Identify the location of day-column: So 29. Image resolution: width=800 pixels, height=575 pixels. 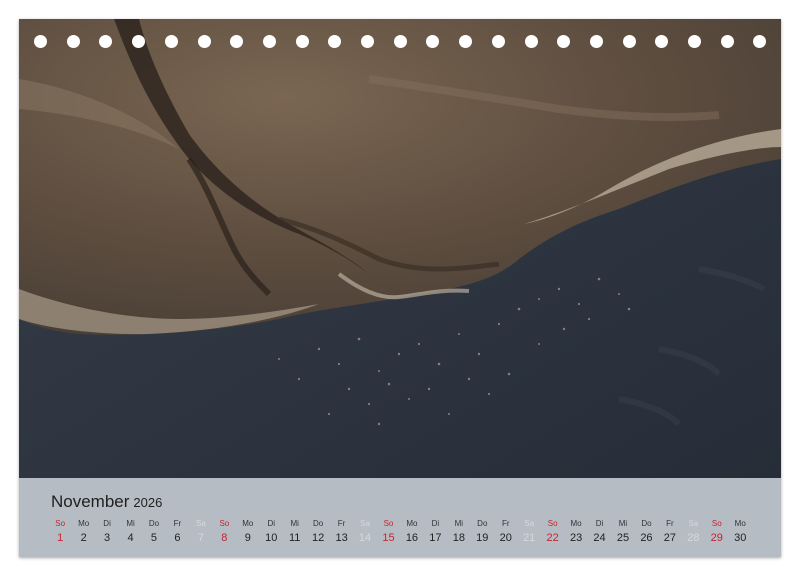
(716, 531).